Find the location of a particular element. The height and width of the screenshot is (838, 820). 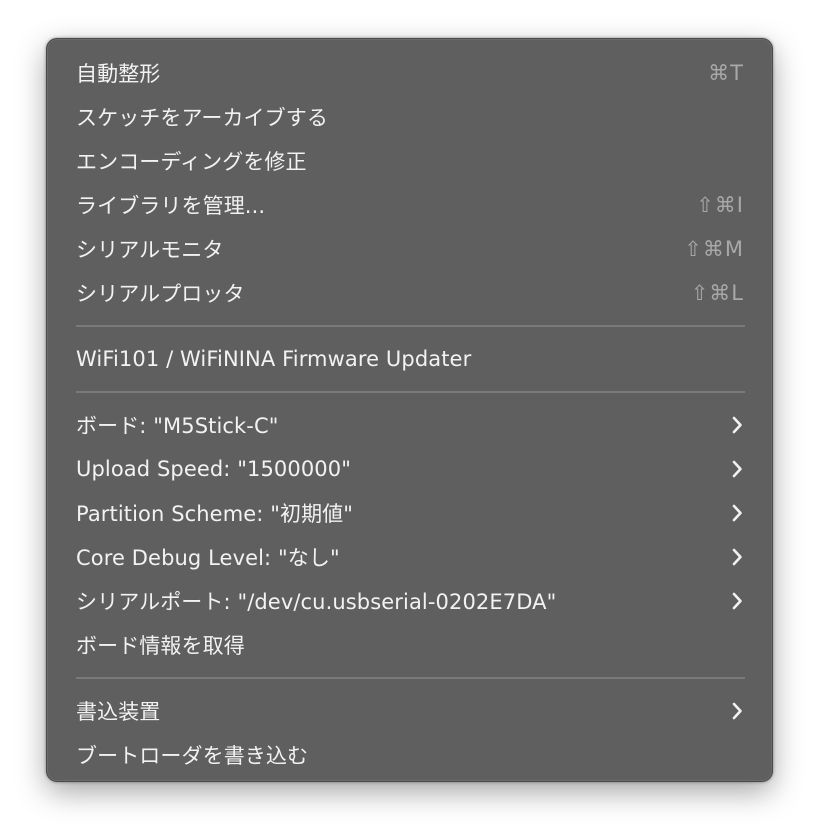

menu-item-label: ボード: "M5Stick-C" is located at coordinates (177, 426).